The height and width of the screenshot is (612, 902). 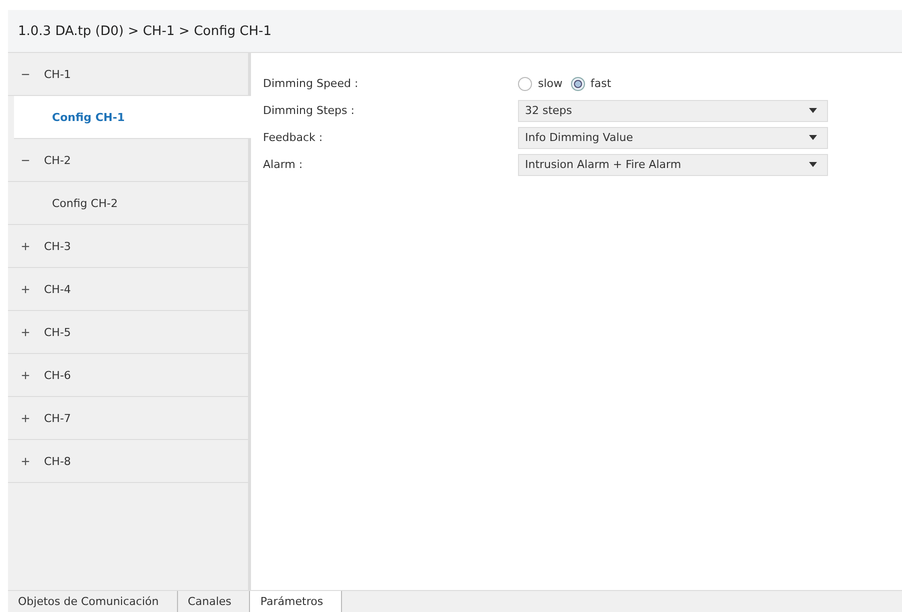 I want to click on tree-group-item: CH-4, so click(x=128, y=289).